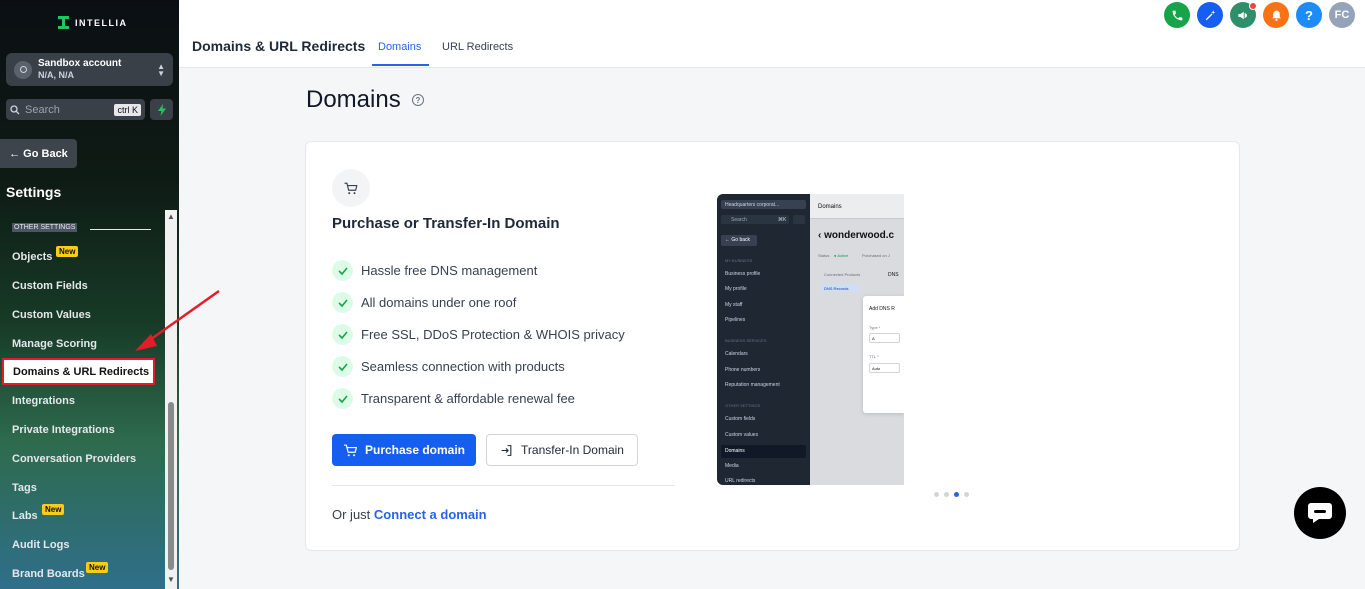  Describe the element at coordinates (1243, 15) in the screenshot. I see `announcements-button` at that location.